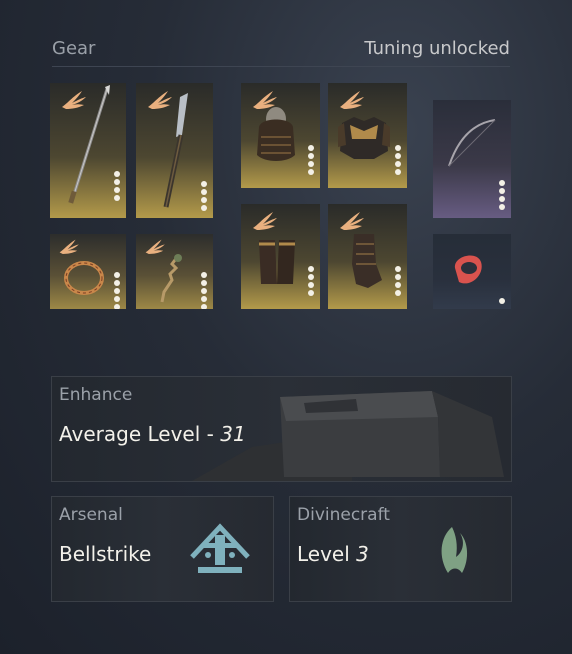 This screenshot has height=654, width=572. I want to click on tuning-status: Tuning unlocked, so click(437, 48).